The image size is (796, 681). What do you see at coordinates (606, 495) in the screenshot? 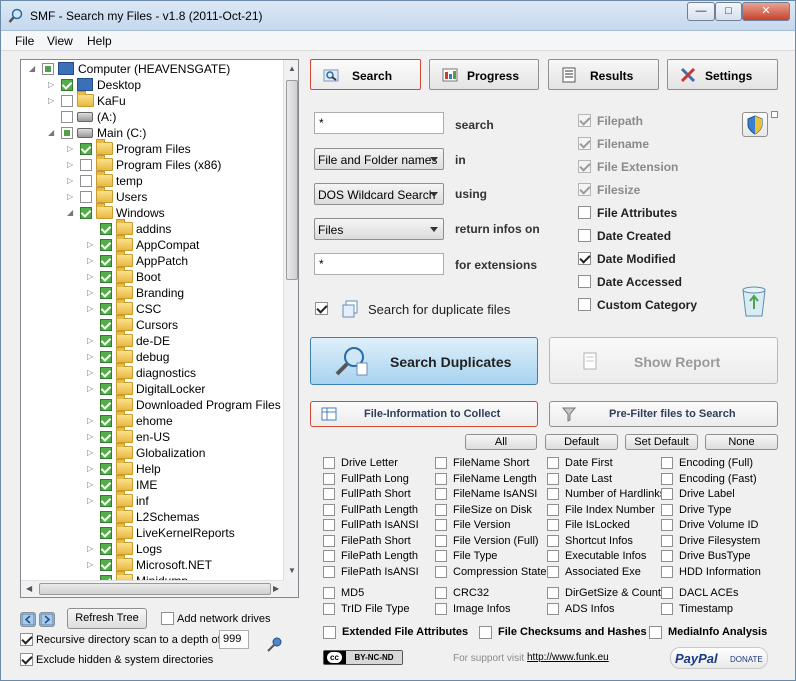
I see `info-option: Number of Hardlinks` at bounding box center [606, 495].